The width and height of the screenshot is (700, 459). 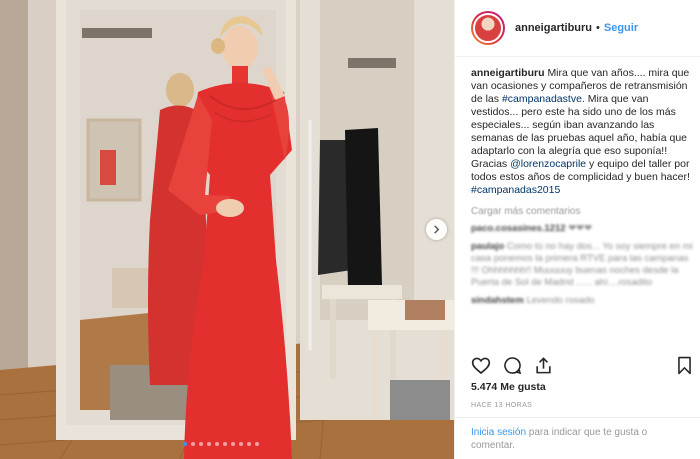 I want to click on comment-username: paulajo, so click(x=487, y=246).